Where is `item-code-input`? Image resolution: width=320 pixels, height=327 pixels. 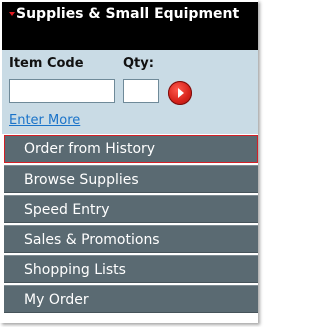
item-code-input is located at coordinates (62, 91).